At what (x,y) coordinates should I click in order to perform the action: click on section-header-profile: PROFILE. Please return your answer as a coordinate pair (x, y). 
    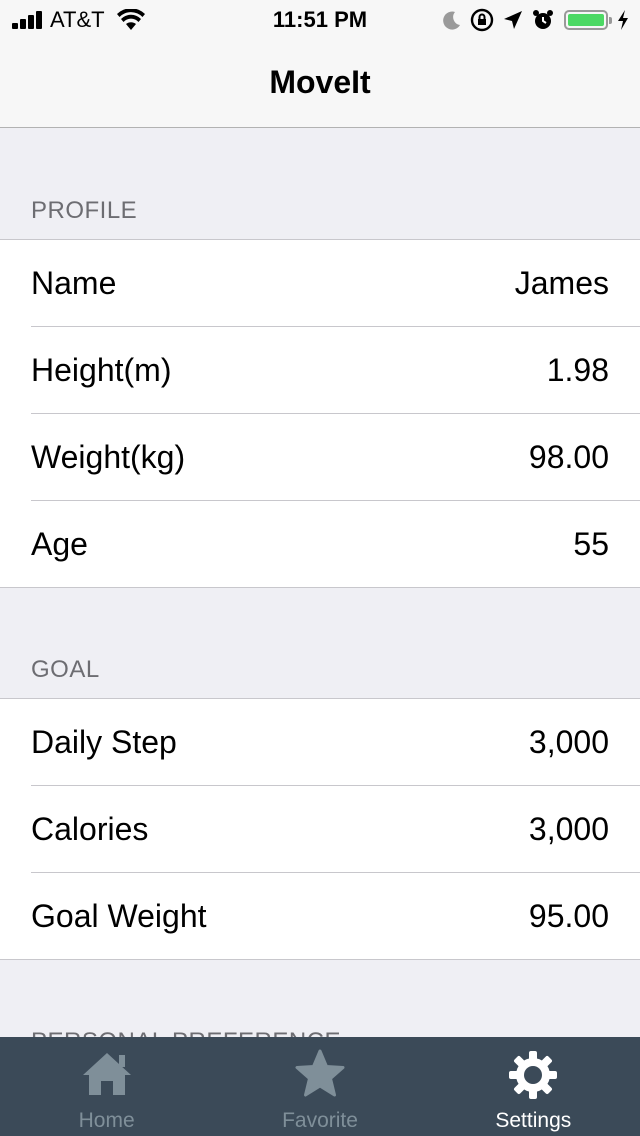
    Looking at the image, I should click on (84, 210).